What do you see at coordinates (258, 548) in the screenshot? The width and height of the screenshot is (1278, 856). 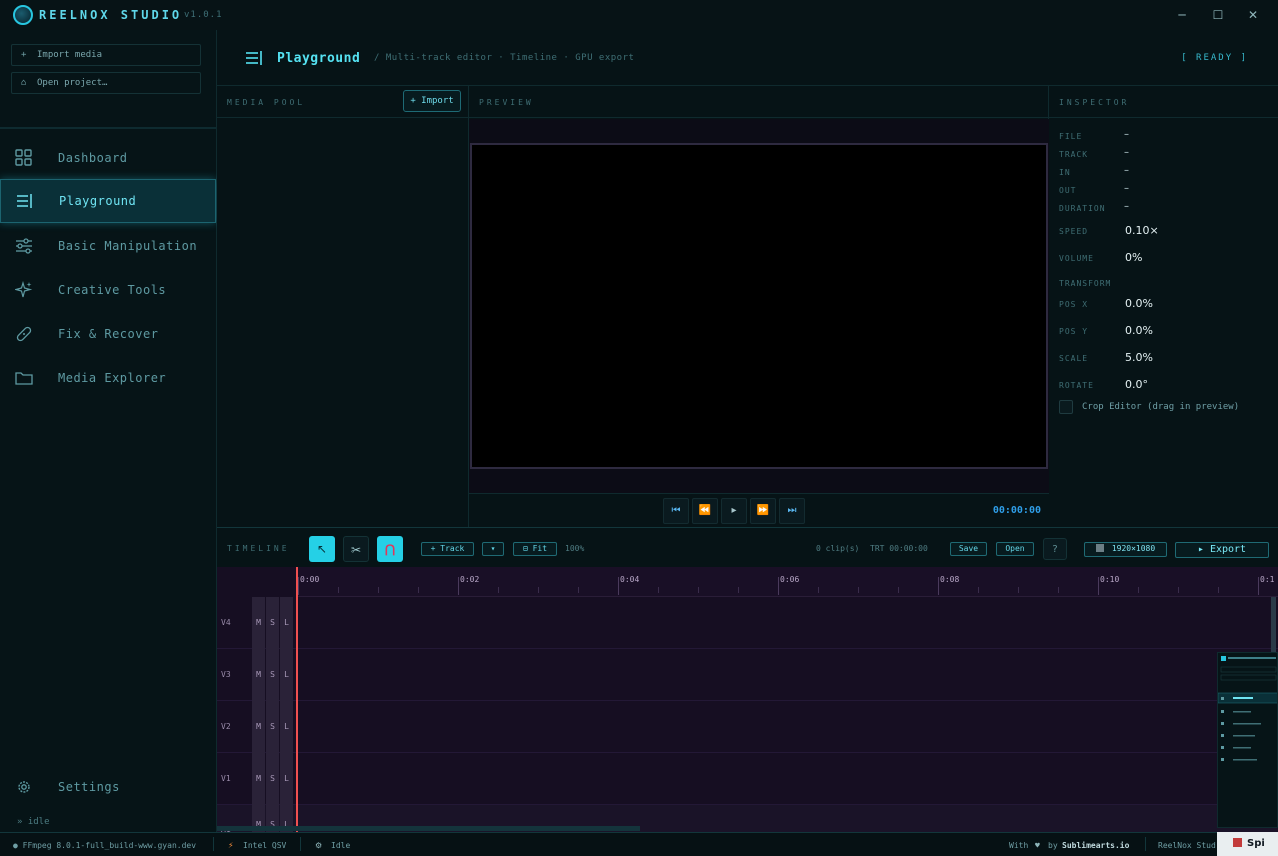 I see `timeline-title: TIMELINE` at bounding box center [258, 548].